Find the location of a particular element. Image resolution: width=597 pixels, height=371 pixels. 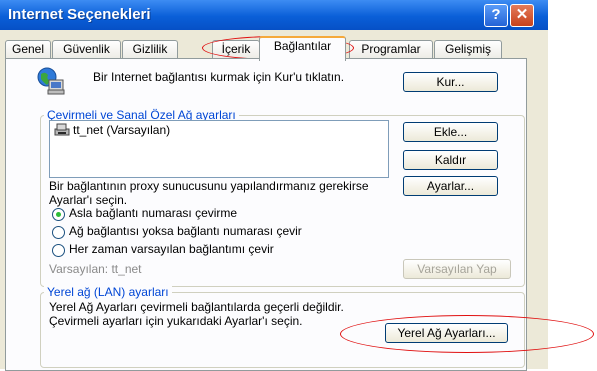

help-button: ? is located at coordinates (496, 15).